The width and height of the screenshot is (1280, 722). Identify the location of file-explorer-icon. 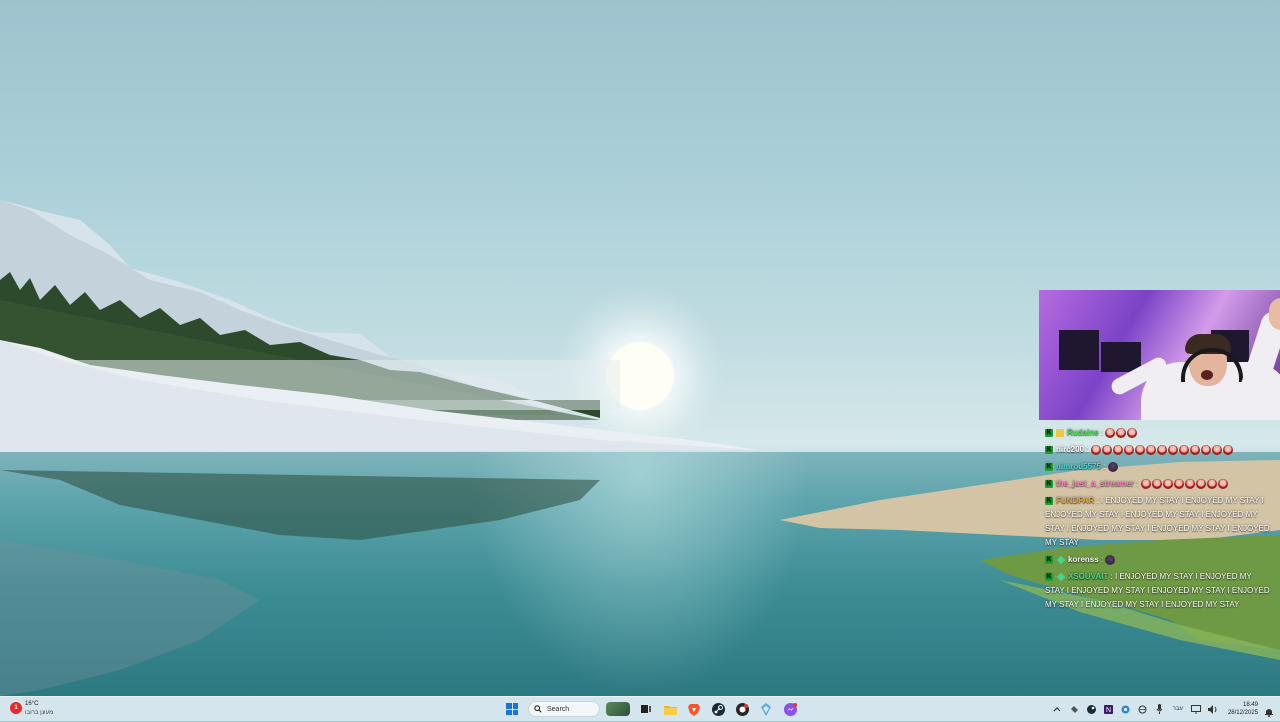
(670, 710).